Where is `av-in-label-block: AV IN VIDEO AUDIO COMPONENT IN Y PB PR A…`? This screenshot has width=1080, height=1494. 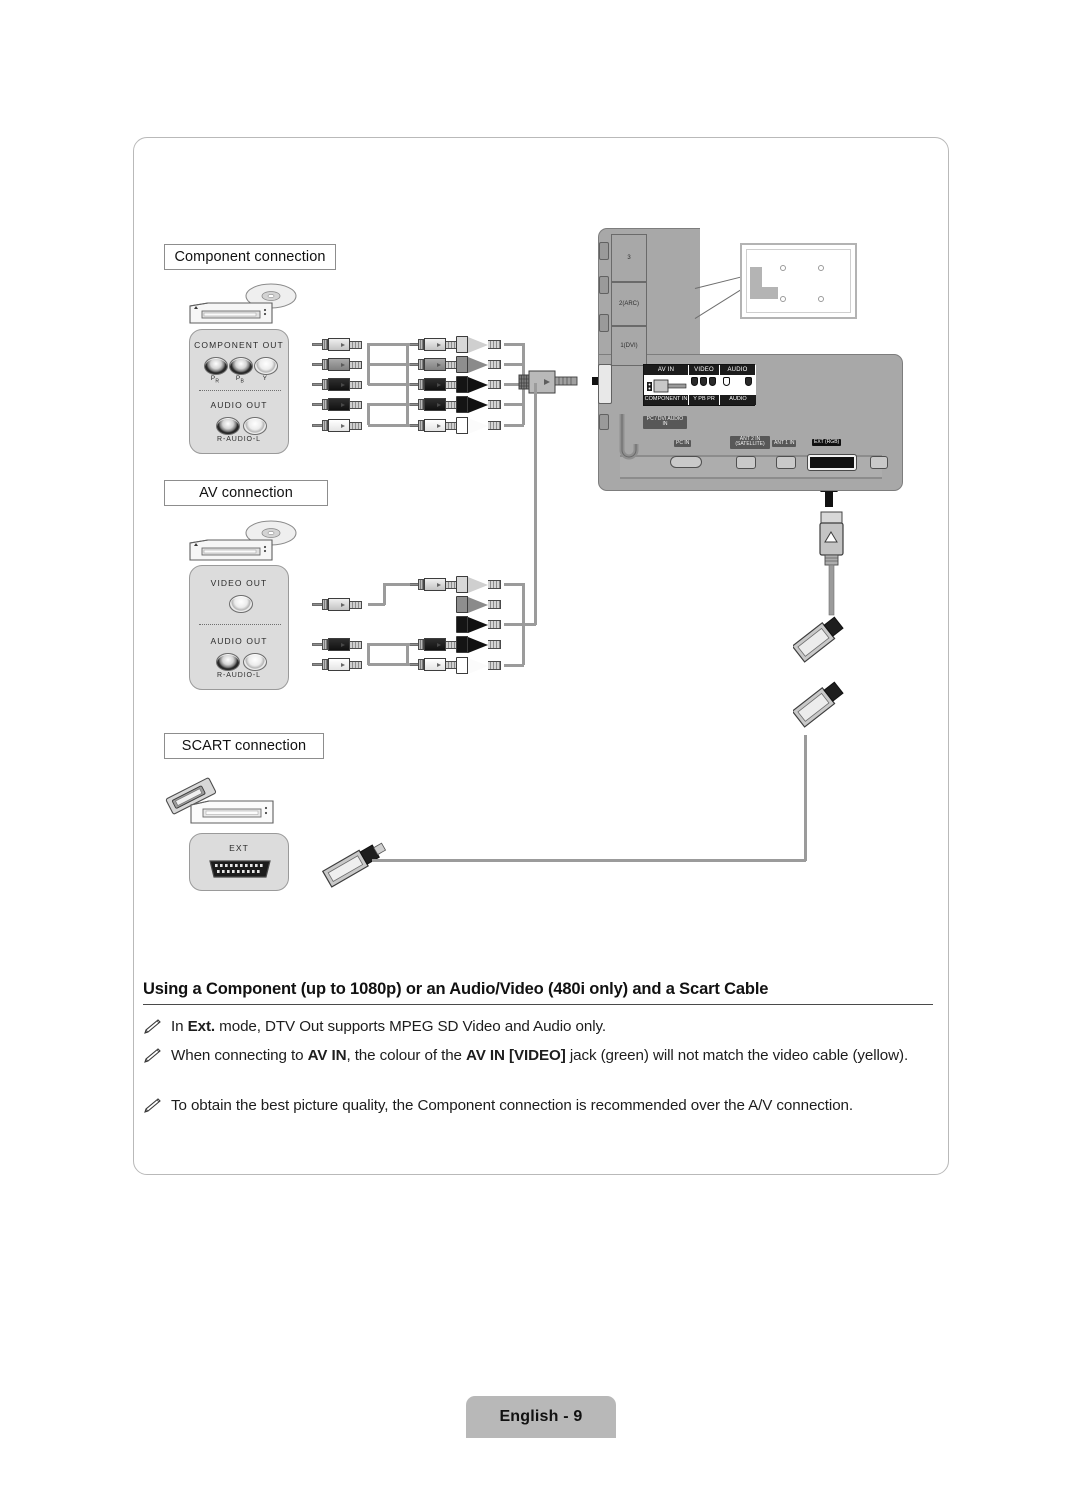 av-in-label-block: AV IN VIDEO AUDIO COMPONENT IN Y PB PR A… is located at coordinates (699, 385).